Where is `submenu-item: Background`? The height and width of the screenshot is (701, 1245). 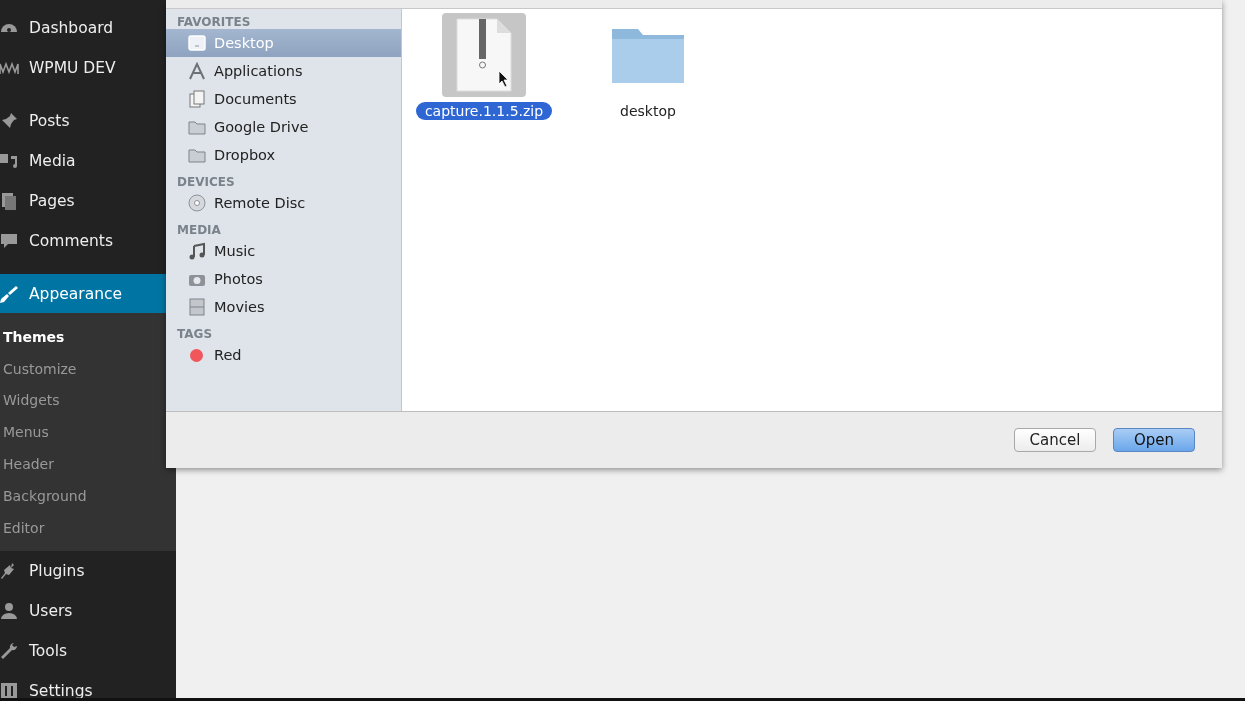
submenu-item: Background is located at coordinates (88, 496).